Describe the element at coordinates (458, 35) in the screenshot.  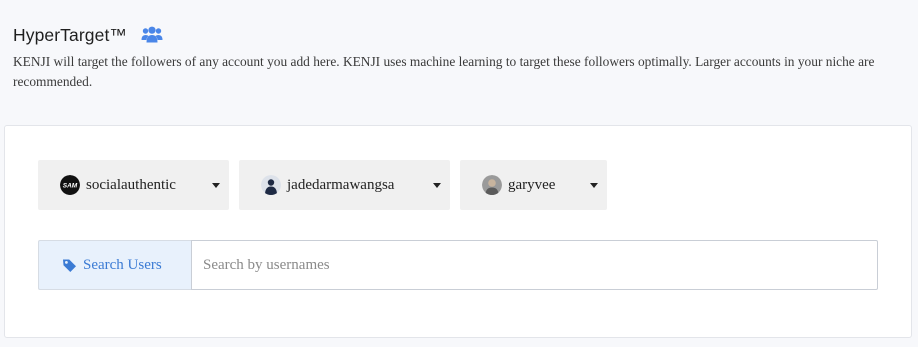
I see `title-row: HyperTarget™` at that location.